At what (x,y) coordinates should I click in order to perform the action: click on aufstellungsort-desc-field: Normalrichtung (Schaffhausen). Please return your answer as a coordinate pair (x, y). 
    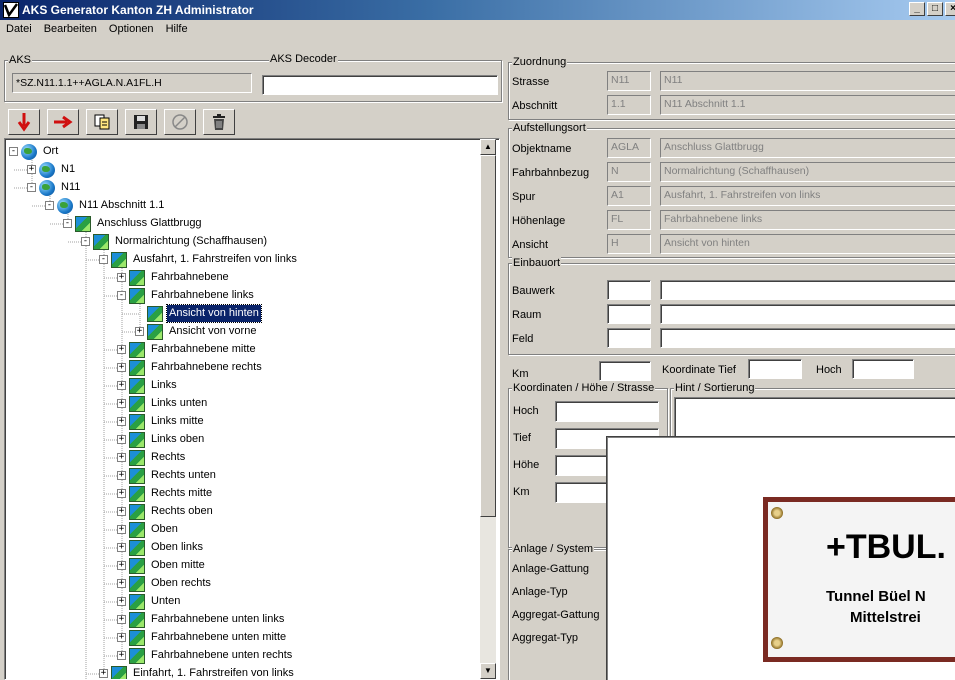
    Looking at the image, I should click on (807, 172).